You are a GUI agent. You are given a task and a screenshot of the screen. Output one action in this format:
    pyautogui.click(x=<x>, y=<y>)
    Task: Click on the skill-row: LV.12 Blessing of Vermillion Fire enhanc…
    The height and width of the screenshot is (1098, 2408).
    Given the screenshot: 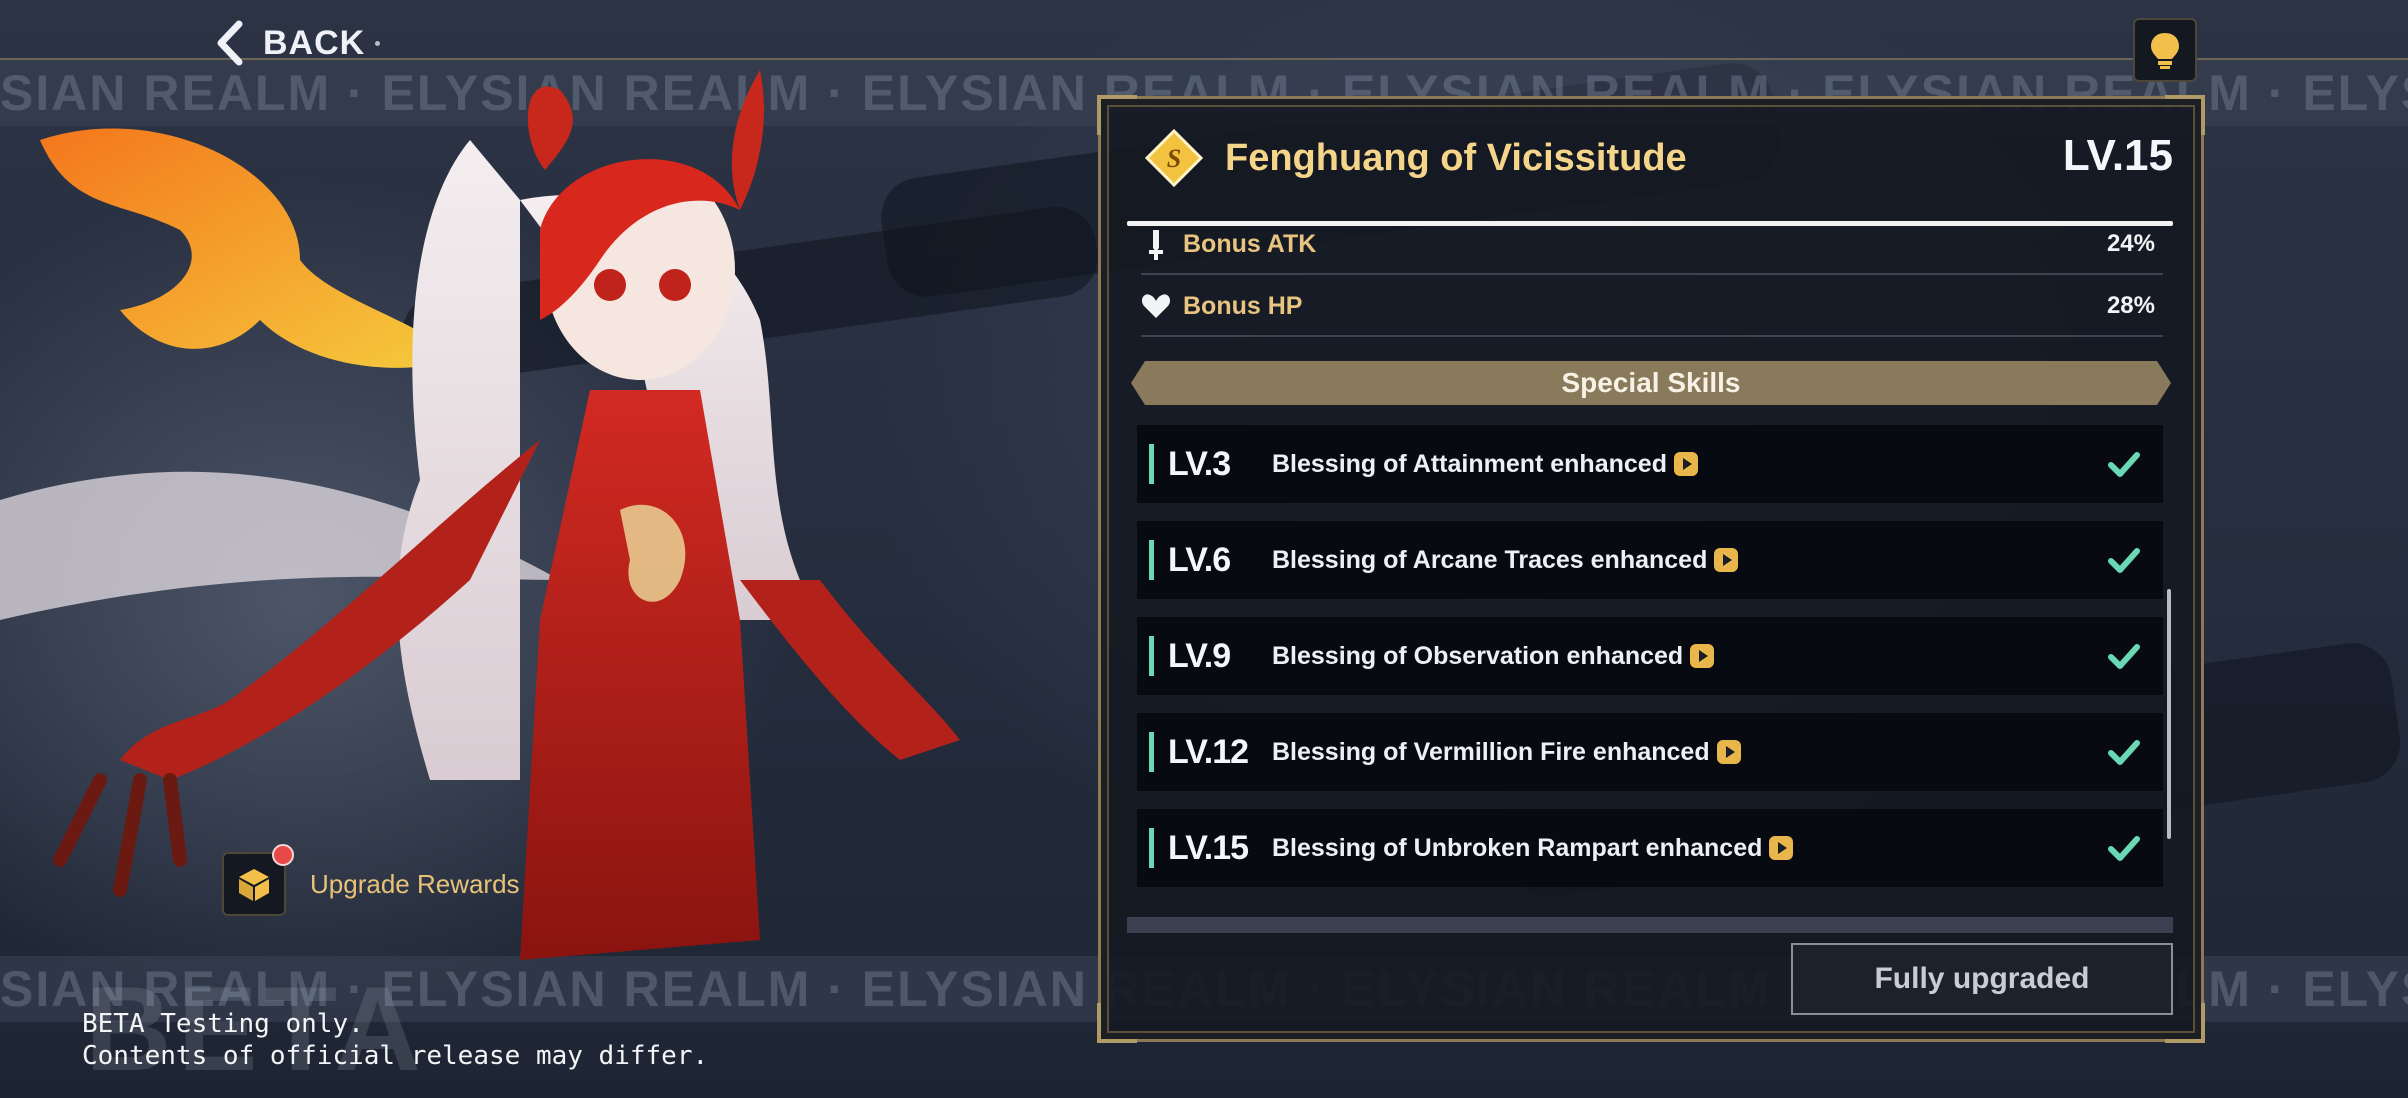 What is the action you would take?
    pyautogui.click(x=1650, y=752)
    